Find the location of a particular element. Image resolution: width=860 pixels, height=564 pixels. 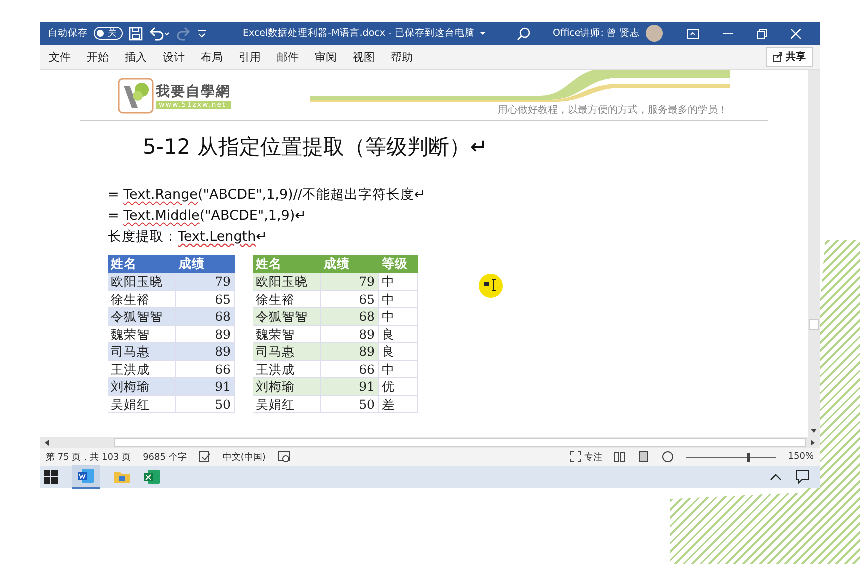

user-name: Office讲师: 曾 贤志 is located at coordinates (596, 33).